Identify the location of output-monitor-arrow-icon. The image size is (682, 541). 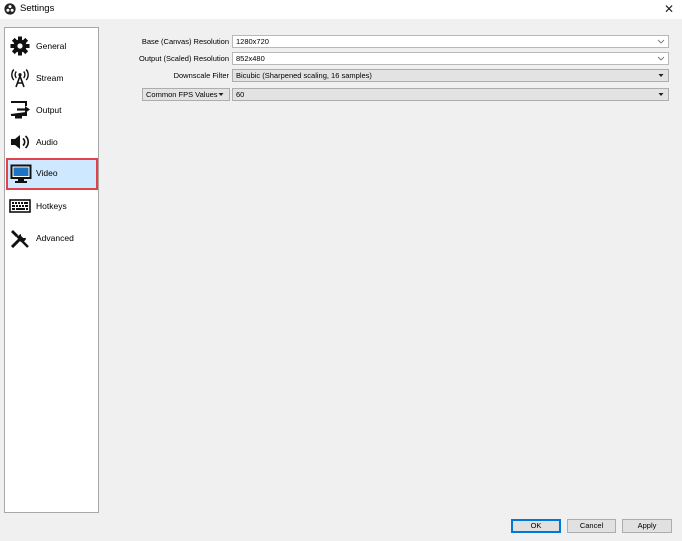
(20, 110).